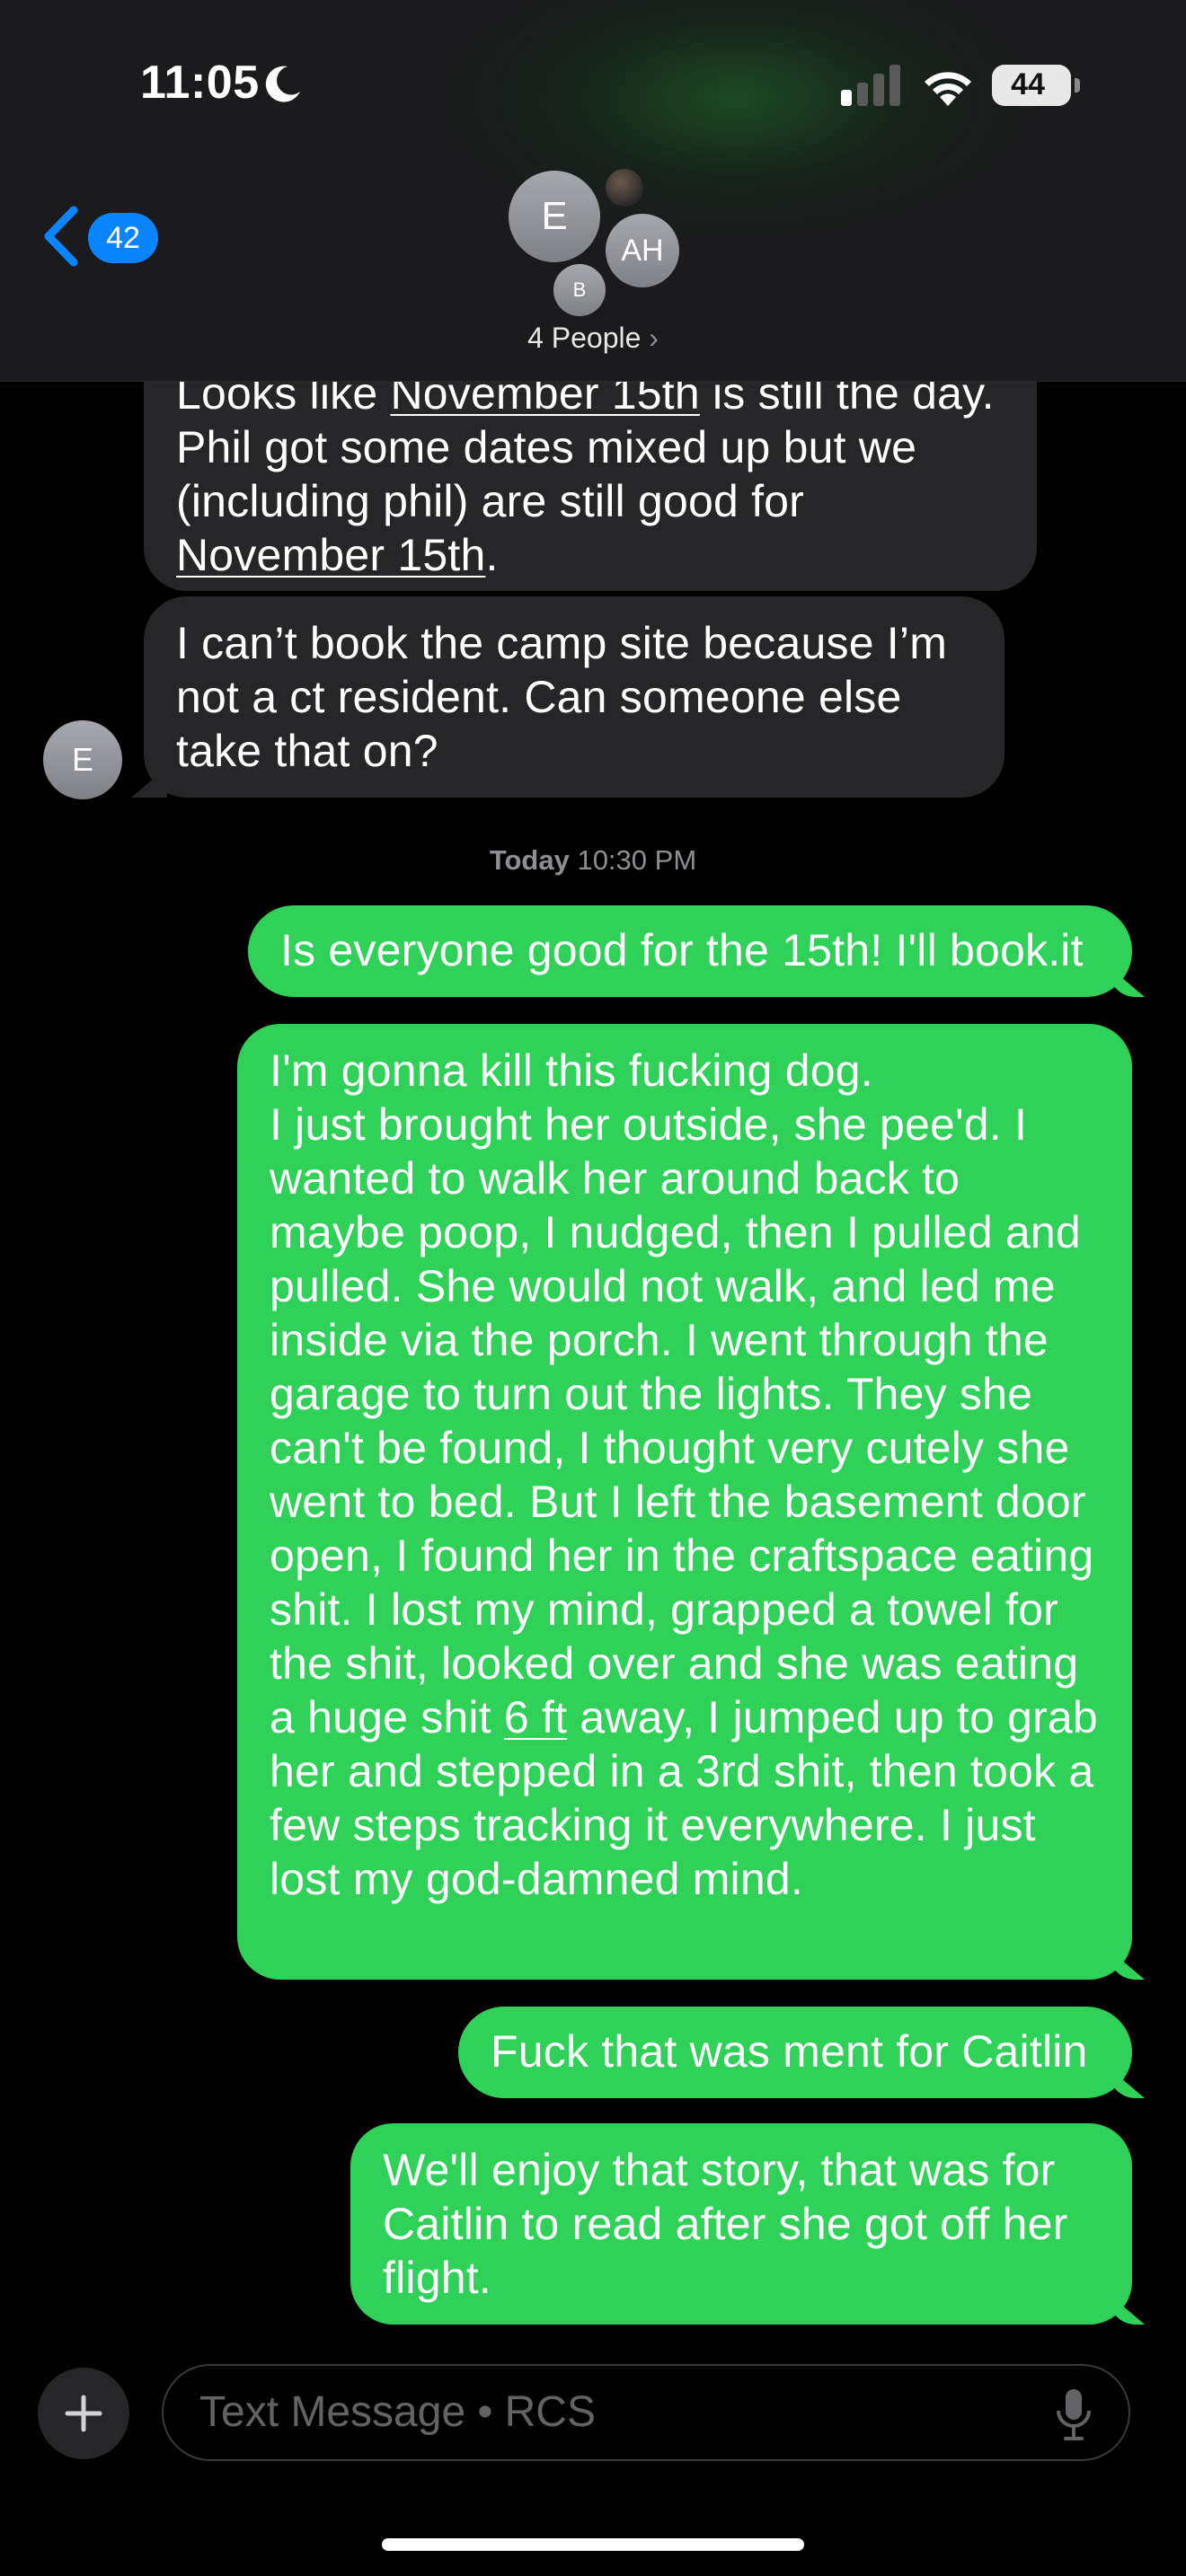  What do you see at coordinates (200, 83) in the screenshot?
I see `status-time: 11:05` at bounding box center [200, 83].